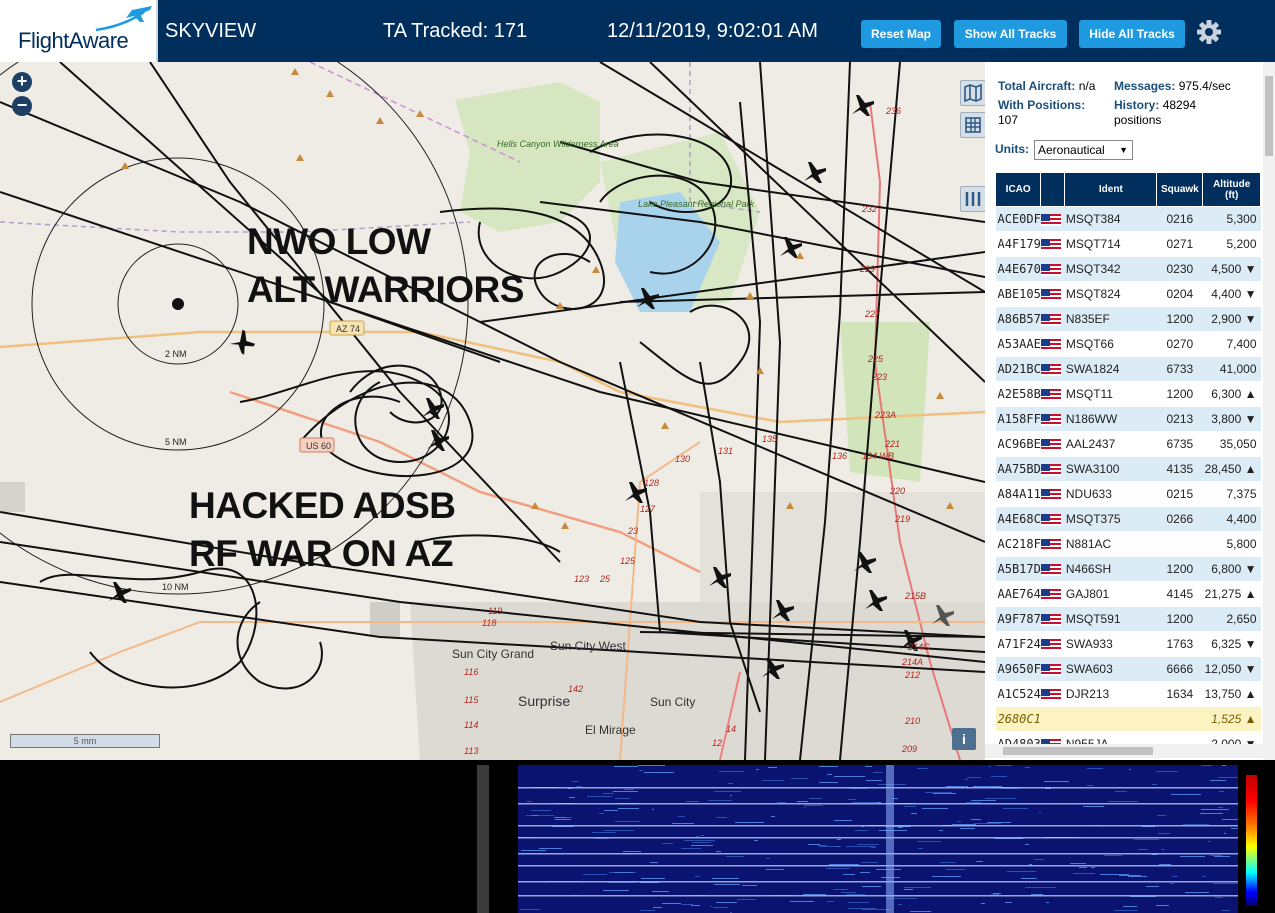 The height and width of the screenshot is (913, 1275). Describe the element at coordinates (1110, 444) in the screenshot. I see `row-ident: AAL2437` at that location.